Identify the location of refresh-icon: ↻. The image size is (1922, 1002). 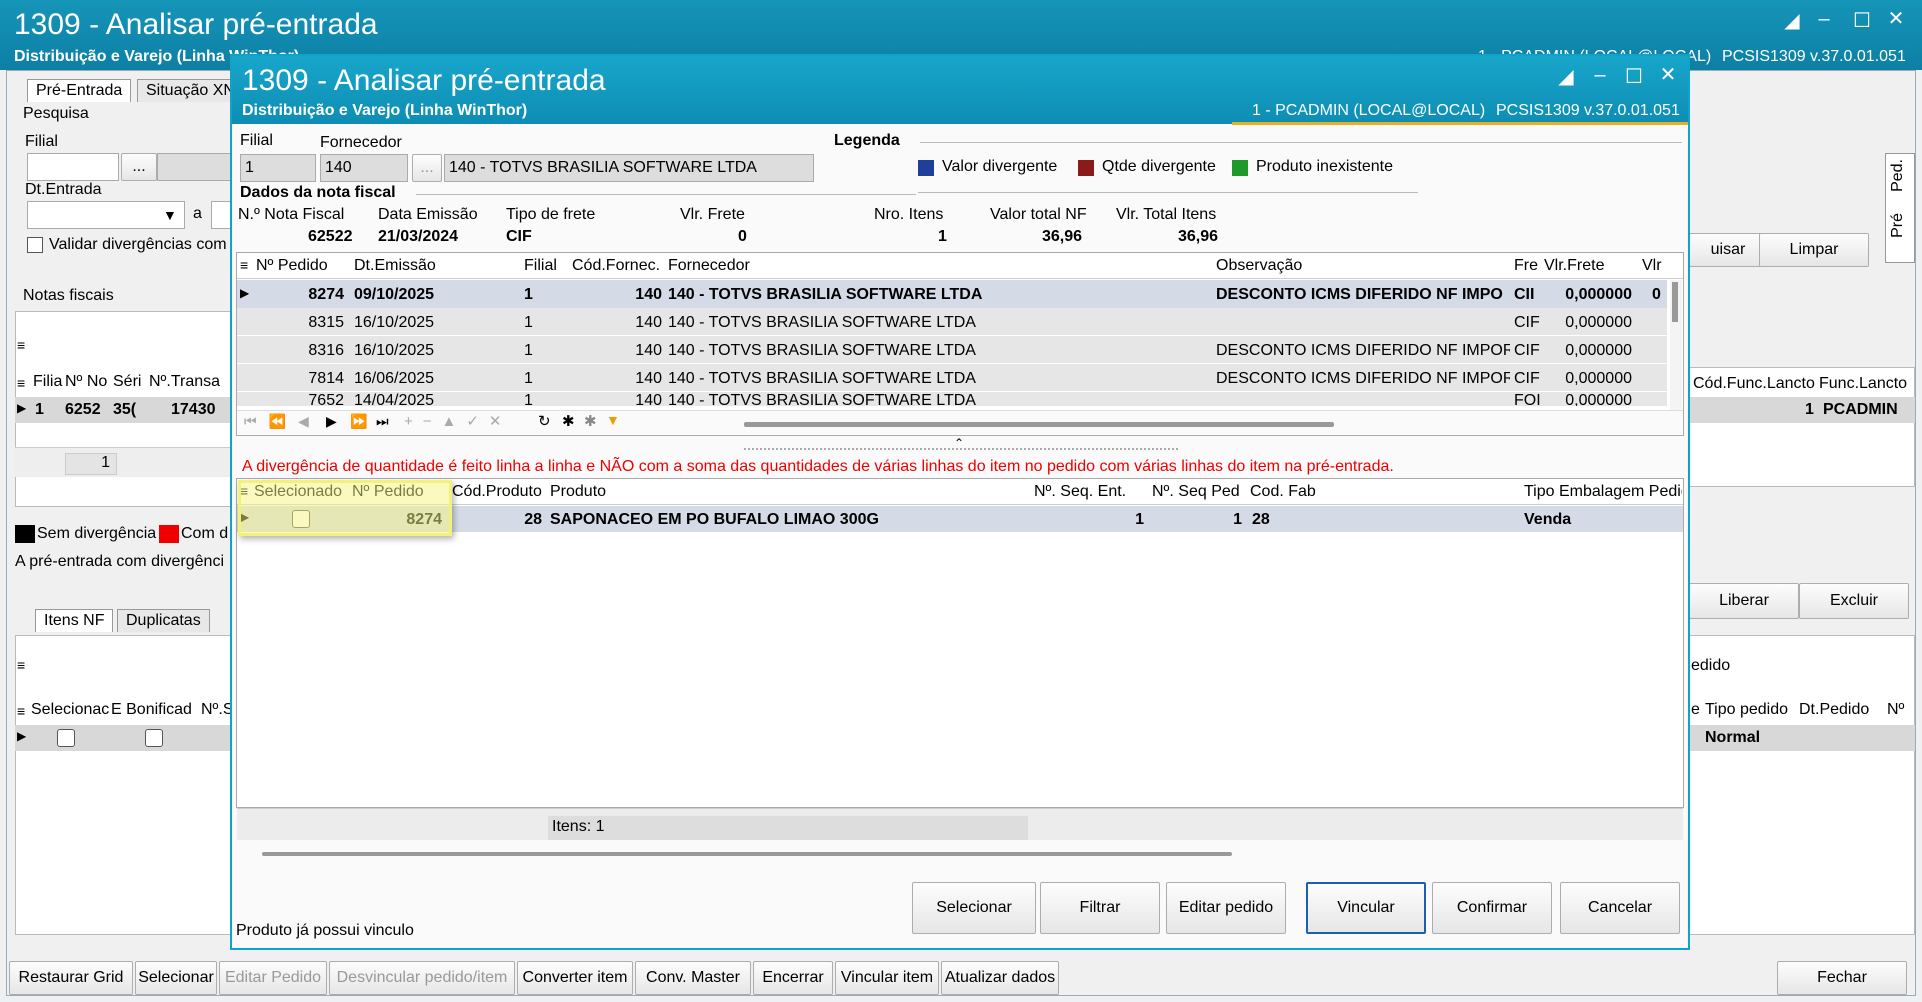
(544, 421).